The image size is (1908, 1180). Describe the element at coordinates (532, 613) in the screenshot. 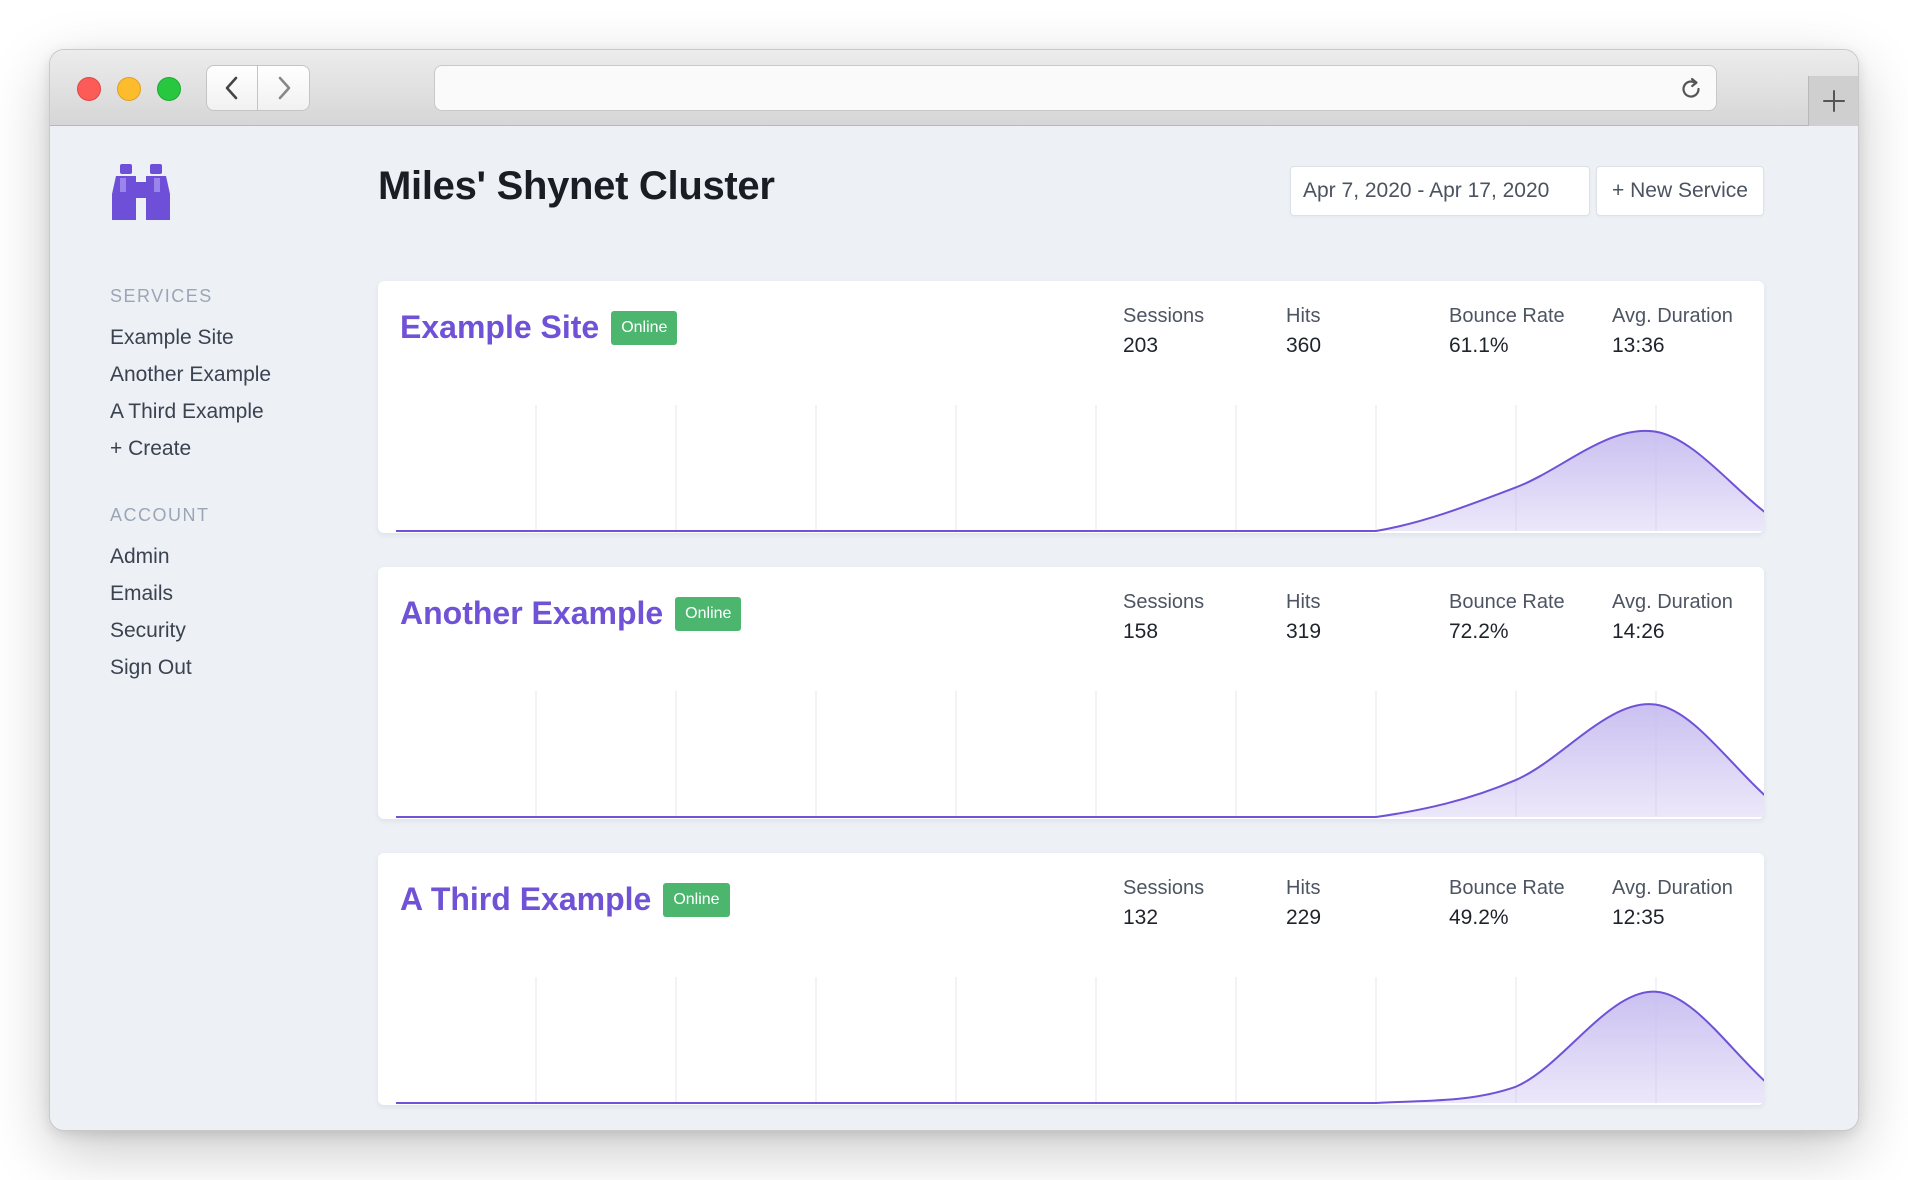

I see `service-name: Another Example` at that location.